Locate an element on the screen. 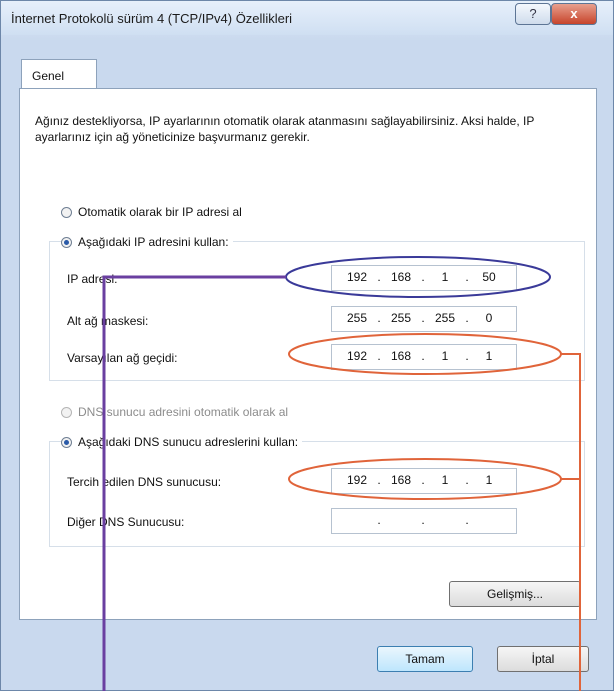  dns1-octet-4: 1 is located at coordinates (489, 480).